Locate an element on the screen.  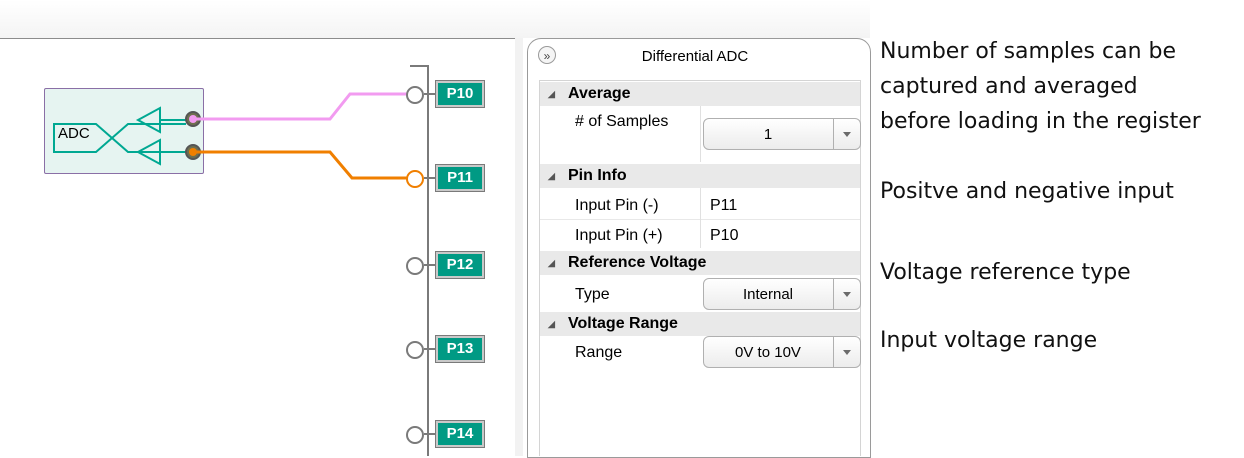
annotation-samples-line2: captured and averaged is located at coordinates (1009, 86).